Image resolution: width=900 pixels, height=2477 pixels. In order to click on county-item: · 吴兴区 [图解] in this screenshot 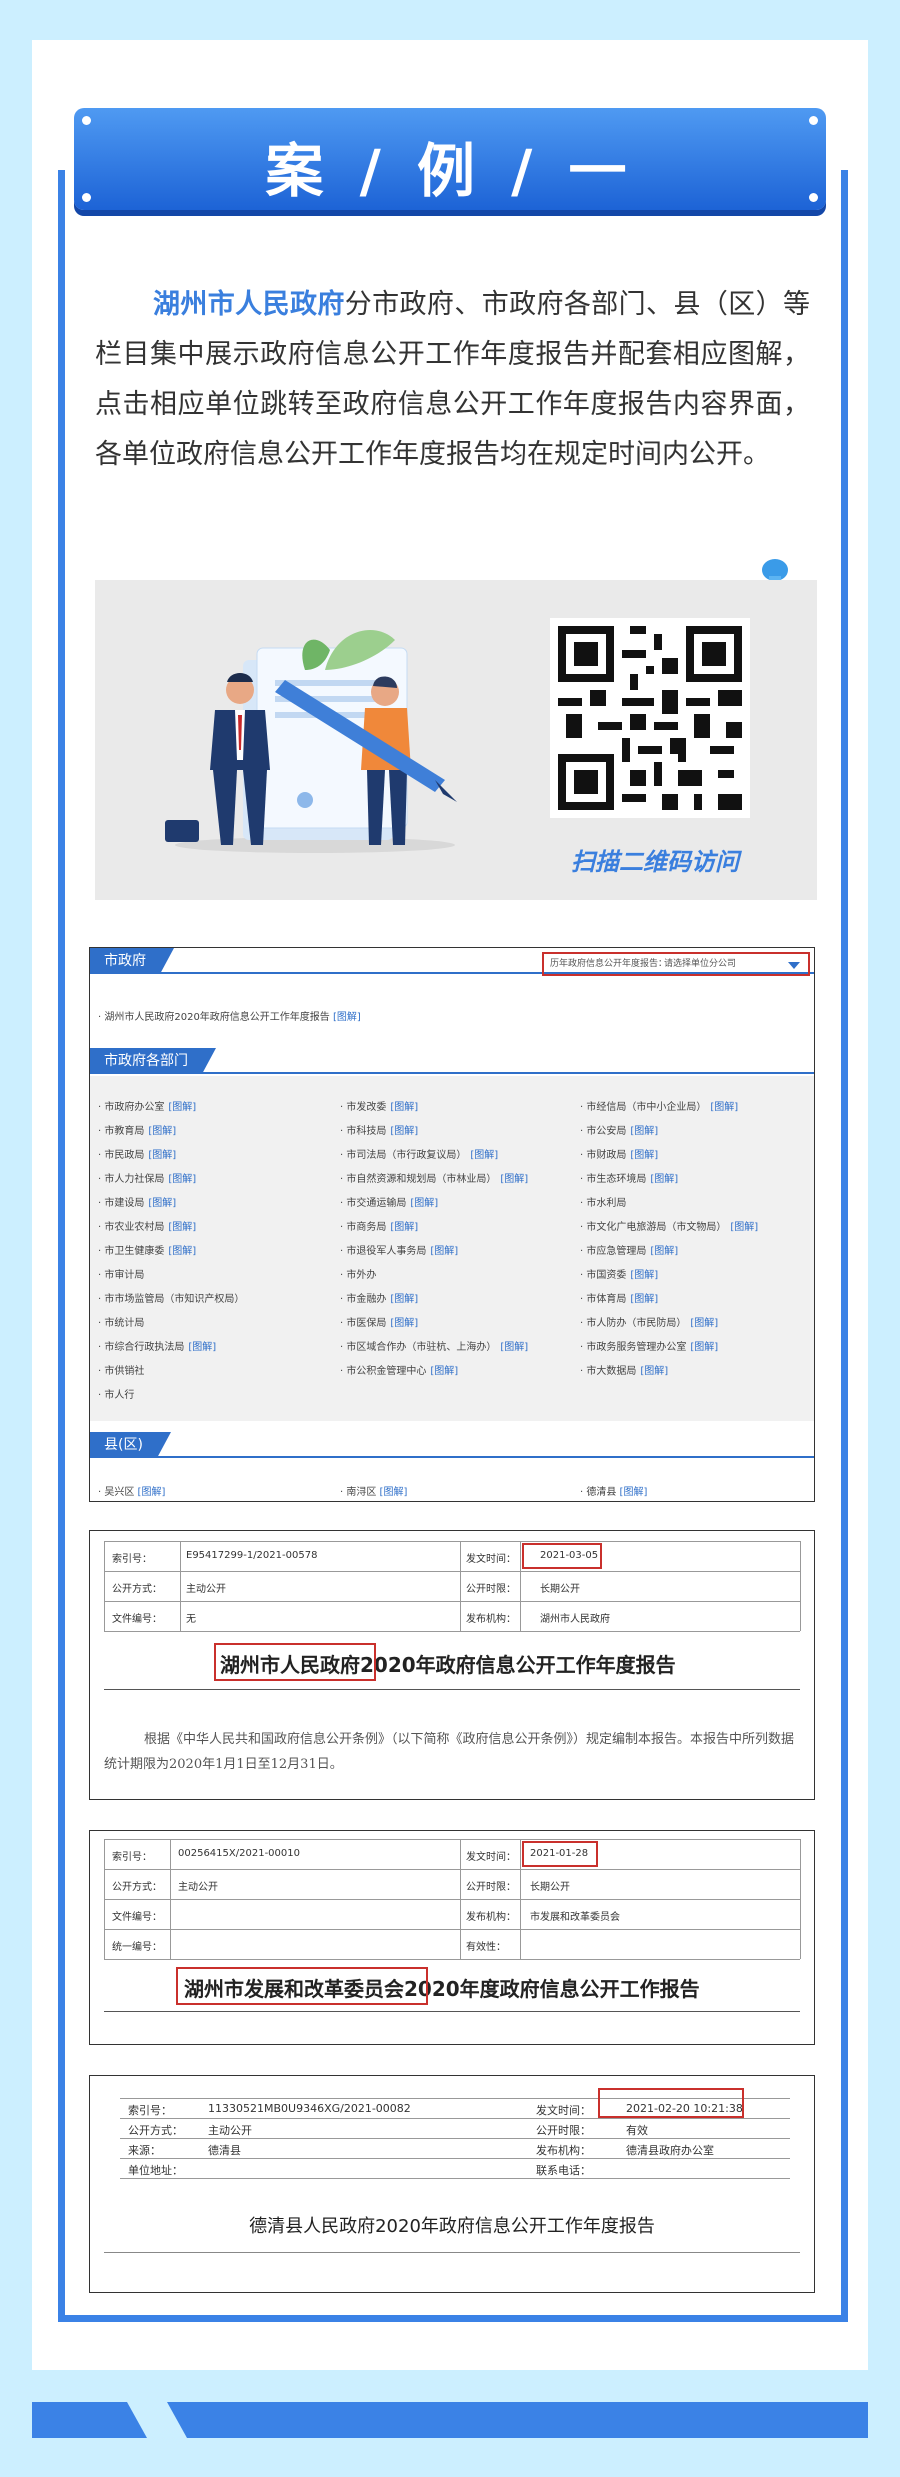, I will do `click(131, 1490)`.